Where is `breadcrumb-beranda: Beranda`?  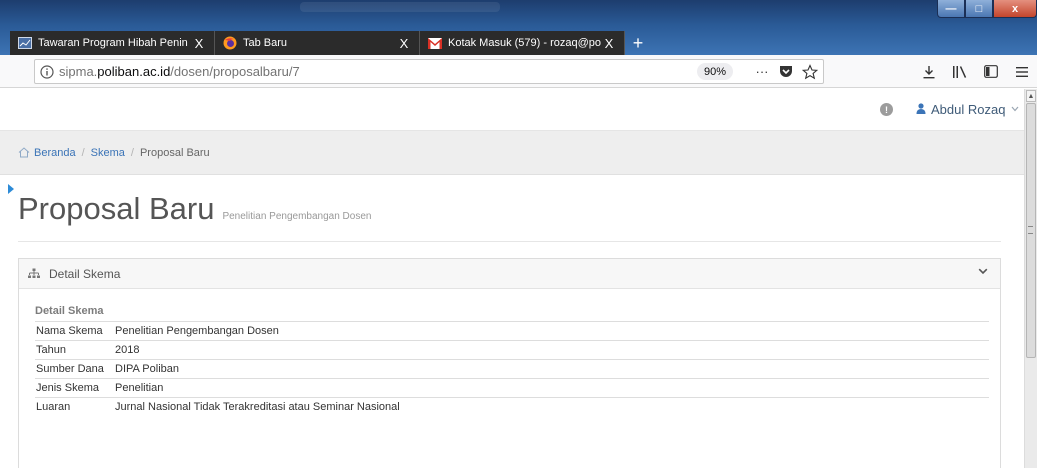
breadcrumb-beranda: Beranda is located at coordinates (55, 153).